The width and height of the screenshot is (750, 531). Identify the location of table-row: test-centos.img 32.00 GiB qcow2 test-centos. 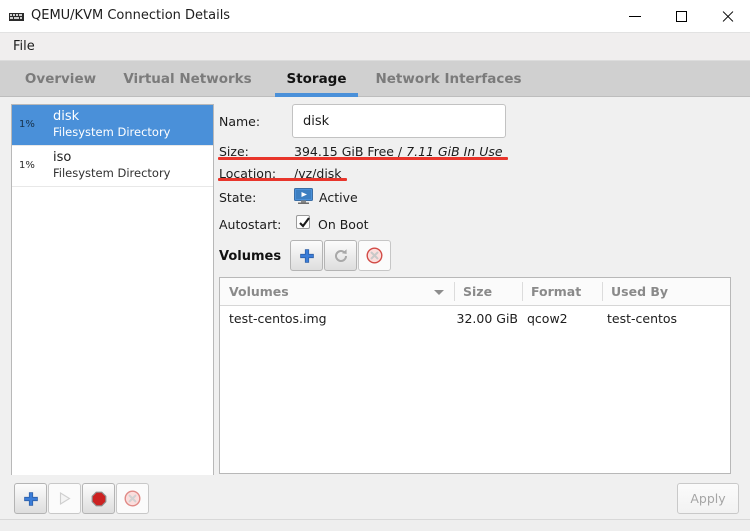
(475, 319).